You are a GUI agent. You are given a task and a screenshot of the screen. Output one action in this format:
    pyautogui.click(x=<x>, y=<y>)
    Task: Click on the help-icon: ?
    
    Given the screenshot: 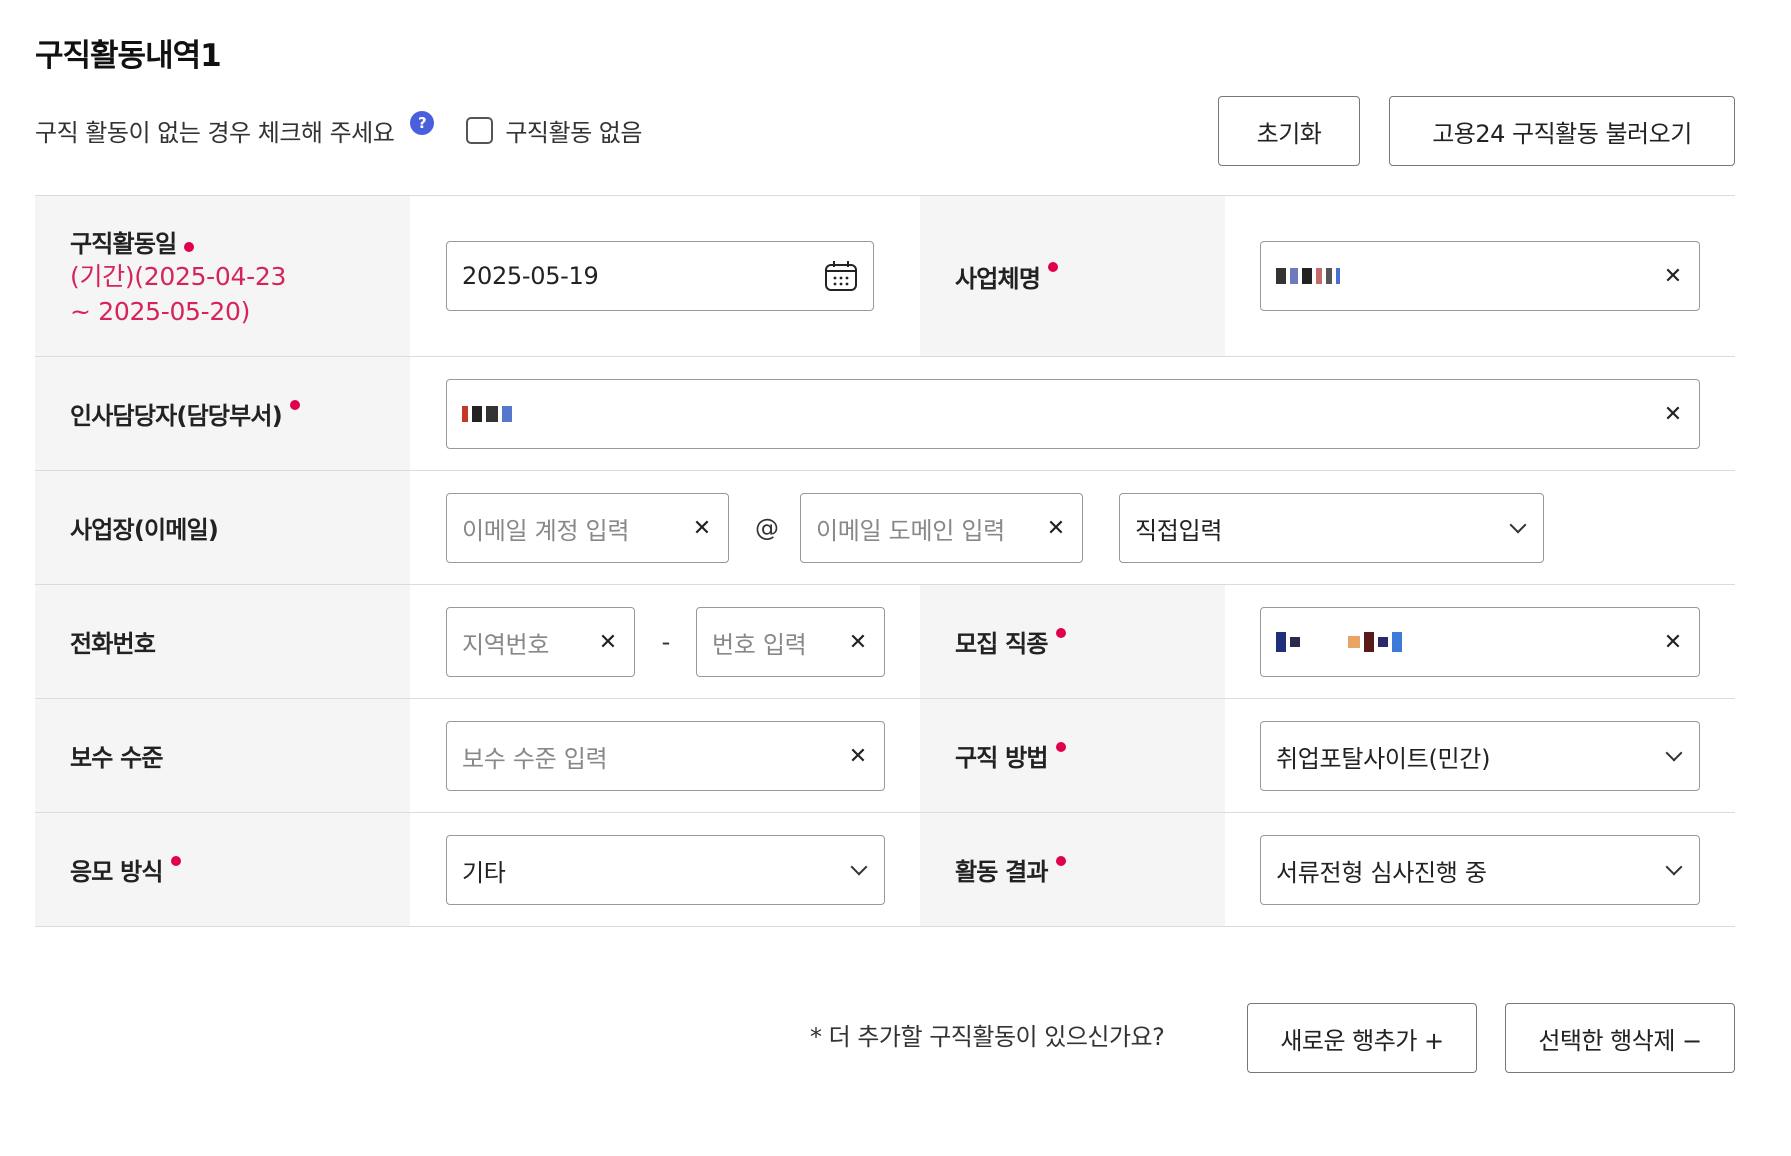 What is the action you would take?
    pyautogui.click(x=422, y=123)
    